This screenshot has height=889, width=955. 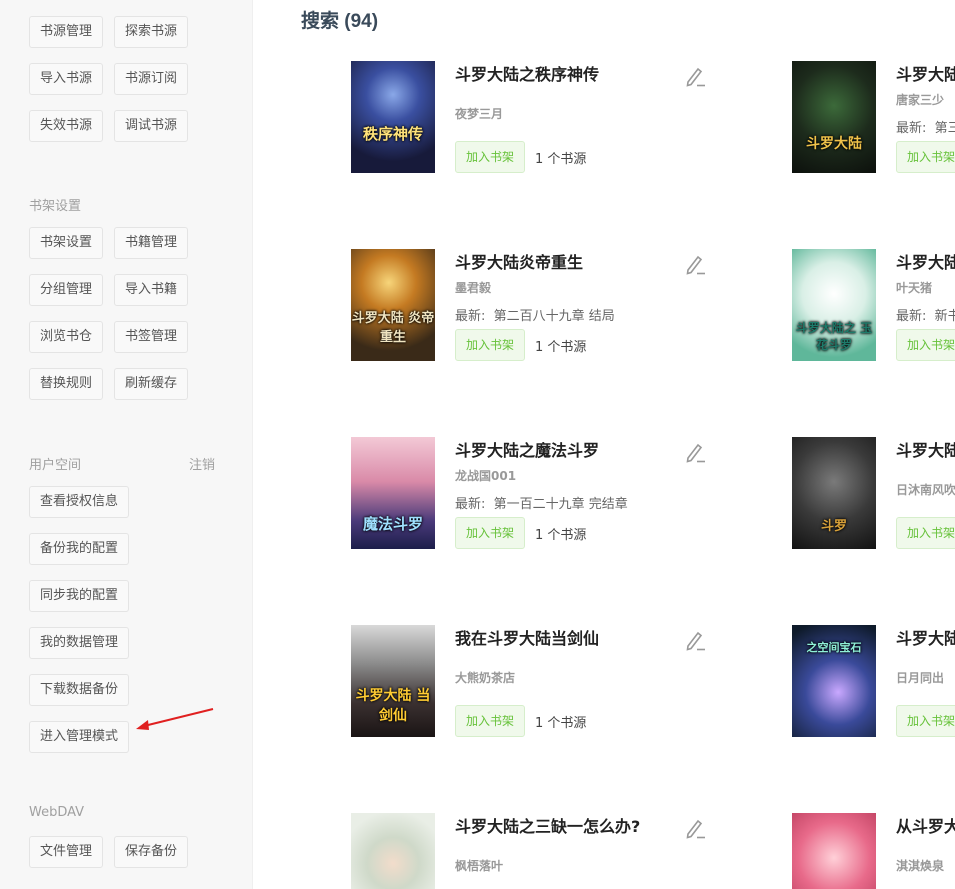 What do you see at coordinates (479, 114) in the screenshot?
I see `book-author: 夜梦三月` at bounding box center [479, 114].